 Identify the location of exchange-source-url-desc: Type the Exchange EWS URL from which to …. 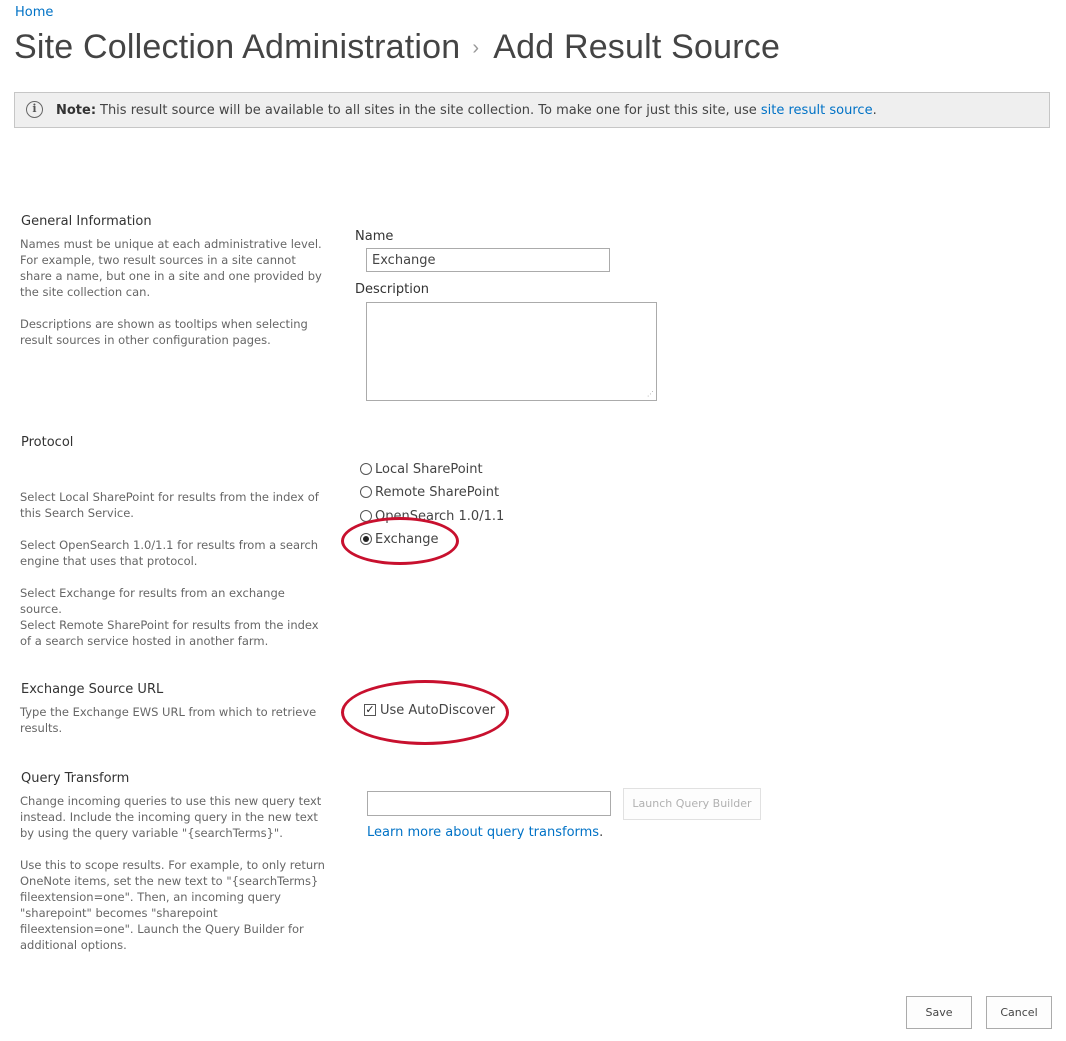
(168, 720).